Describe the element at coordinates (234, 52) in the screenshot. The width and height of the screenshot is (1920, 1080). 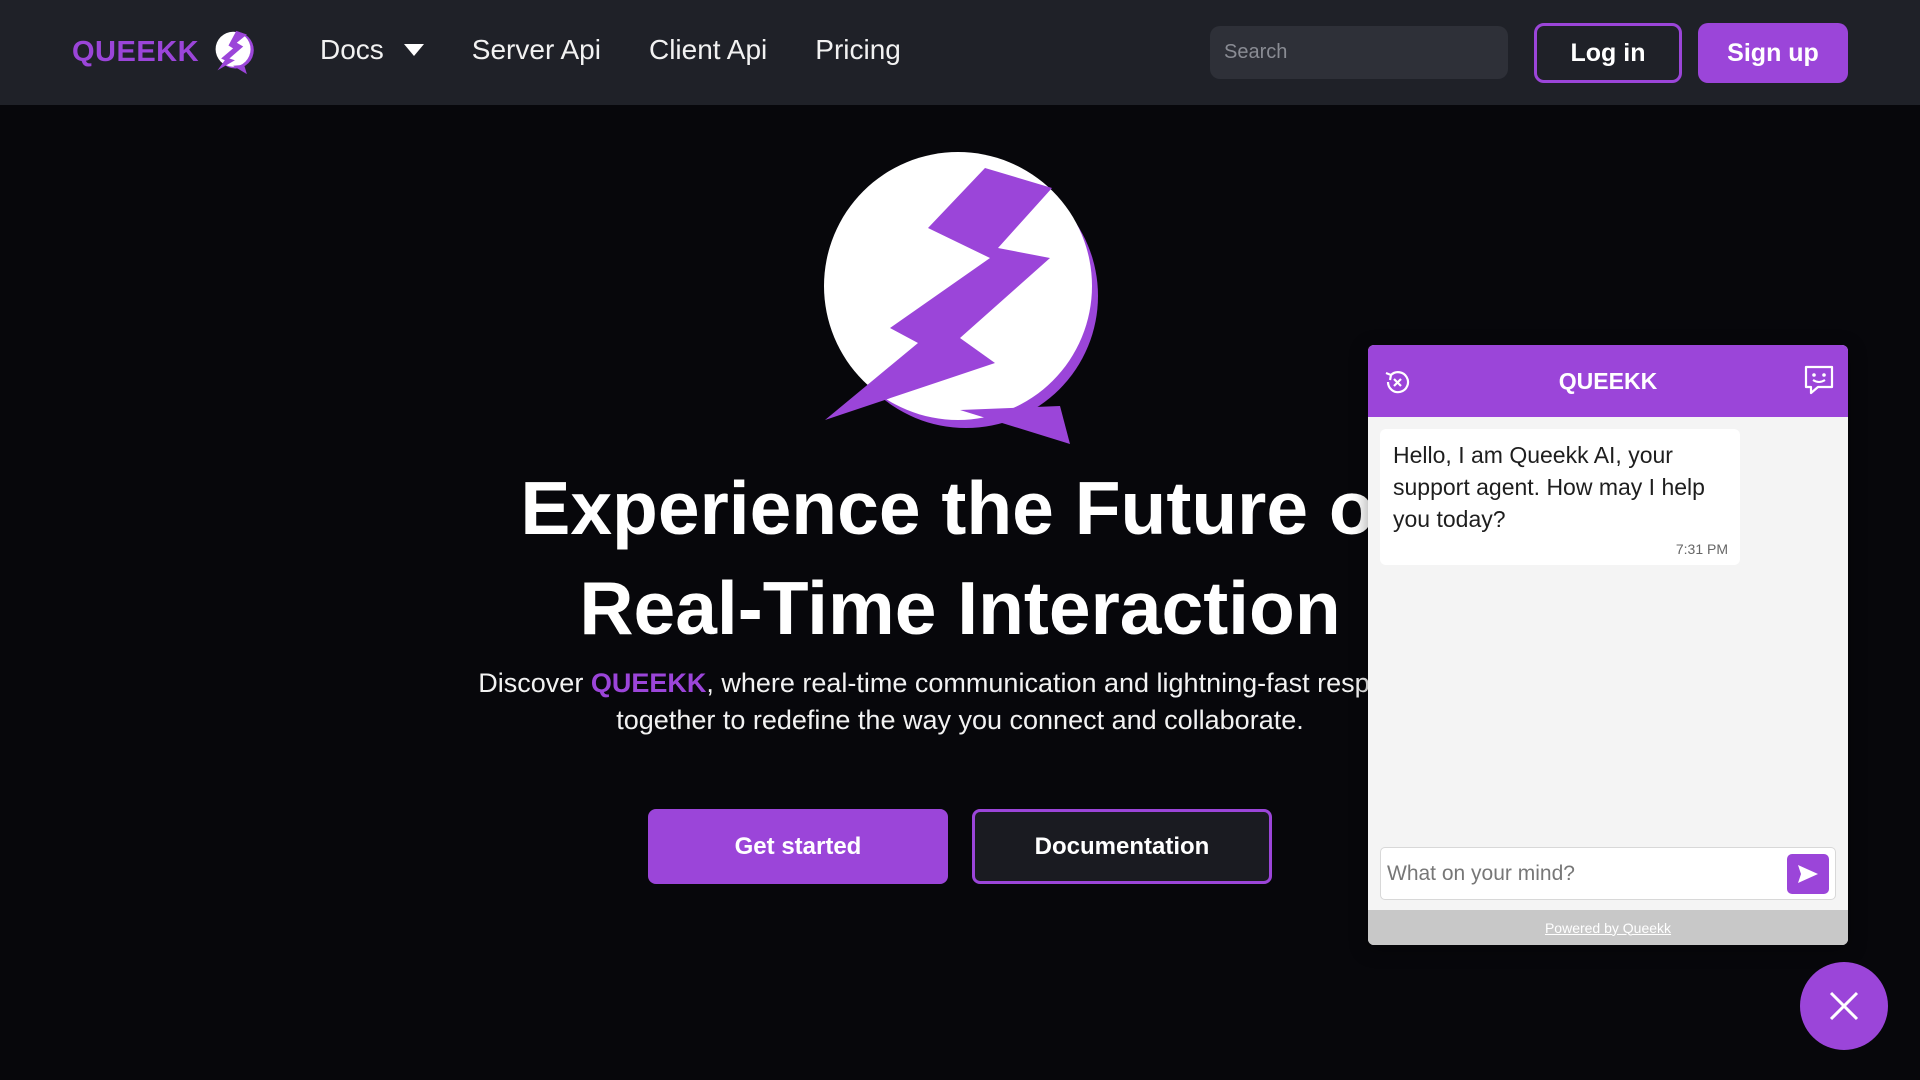
I see `lightning-chat-logo-icon` at that location.